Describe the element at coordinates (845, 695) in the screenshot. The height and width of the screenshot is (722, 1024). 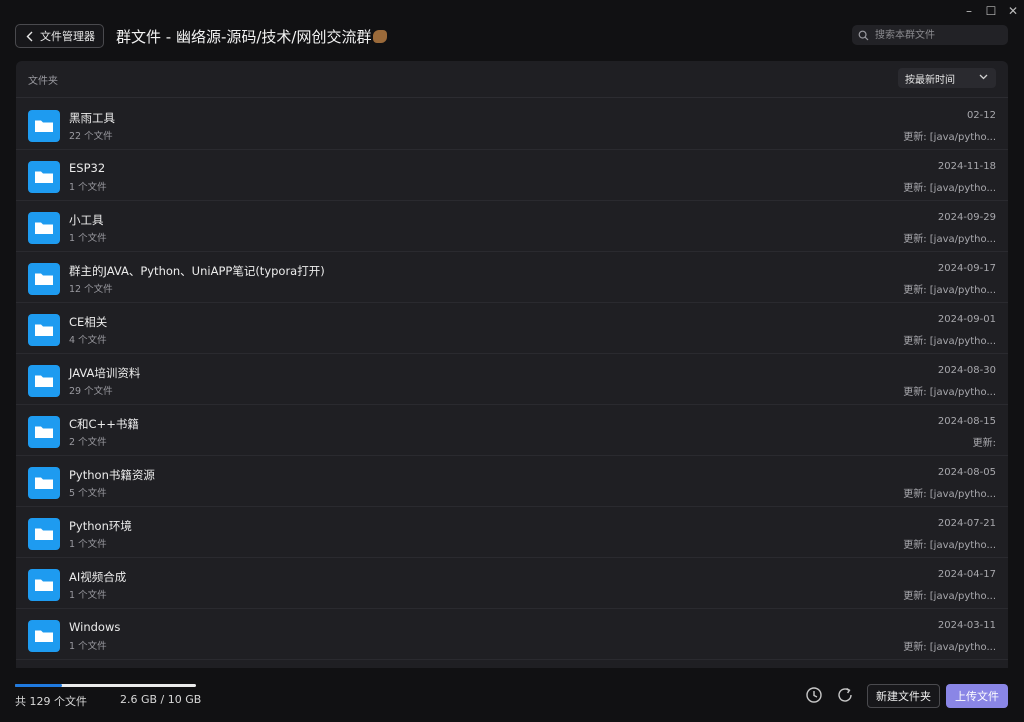
I see `refresh-icon` at that location.